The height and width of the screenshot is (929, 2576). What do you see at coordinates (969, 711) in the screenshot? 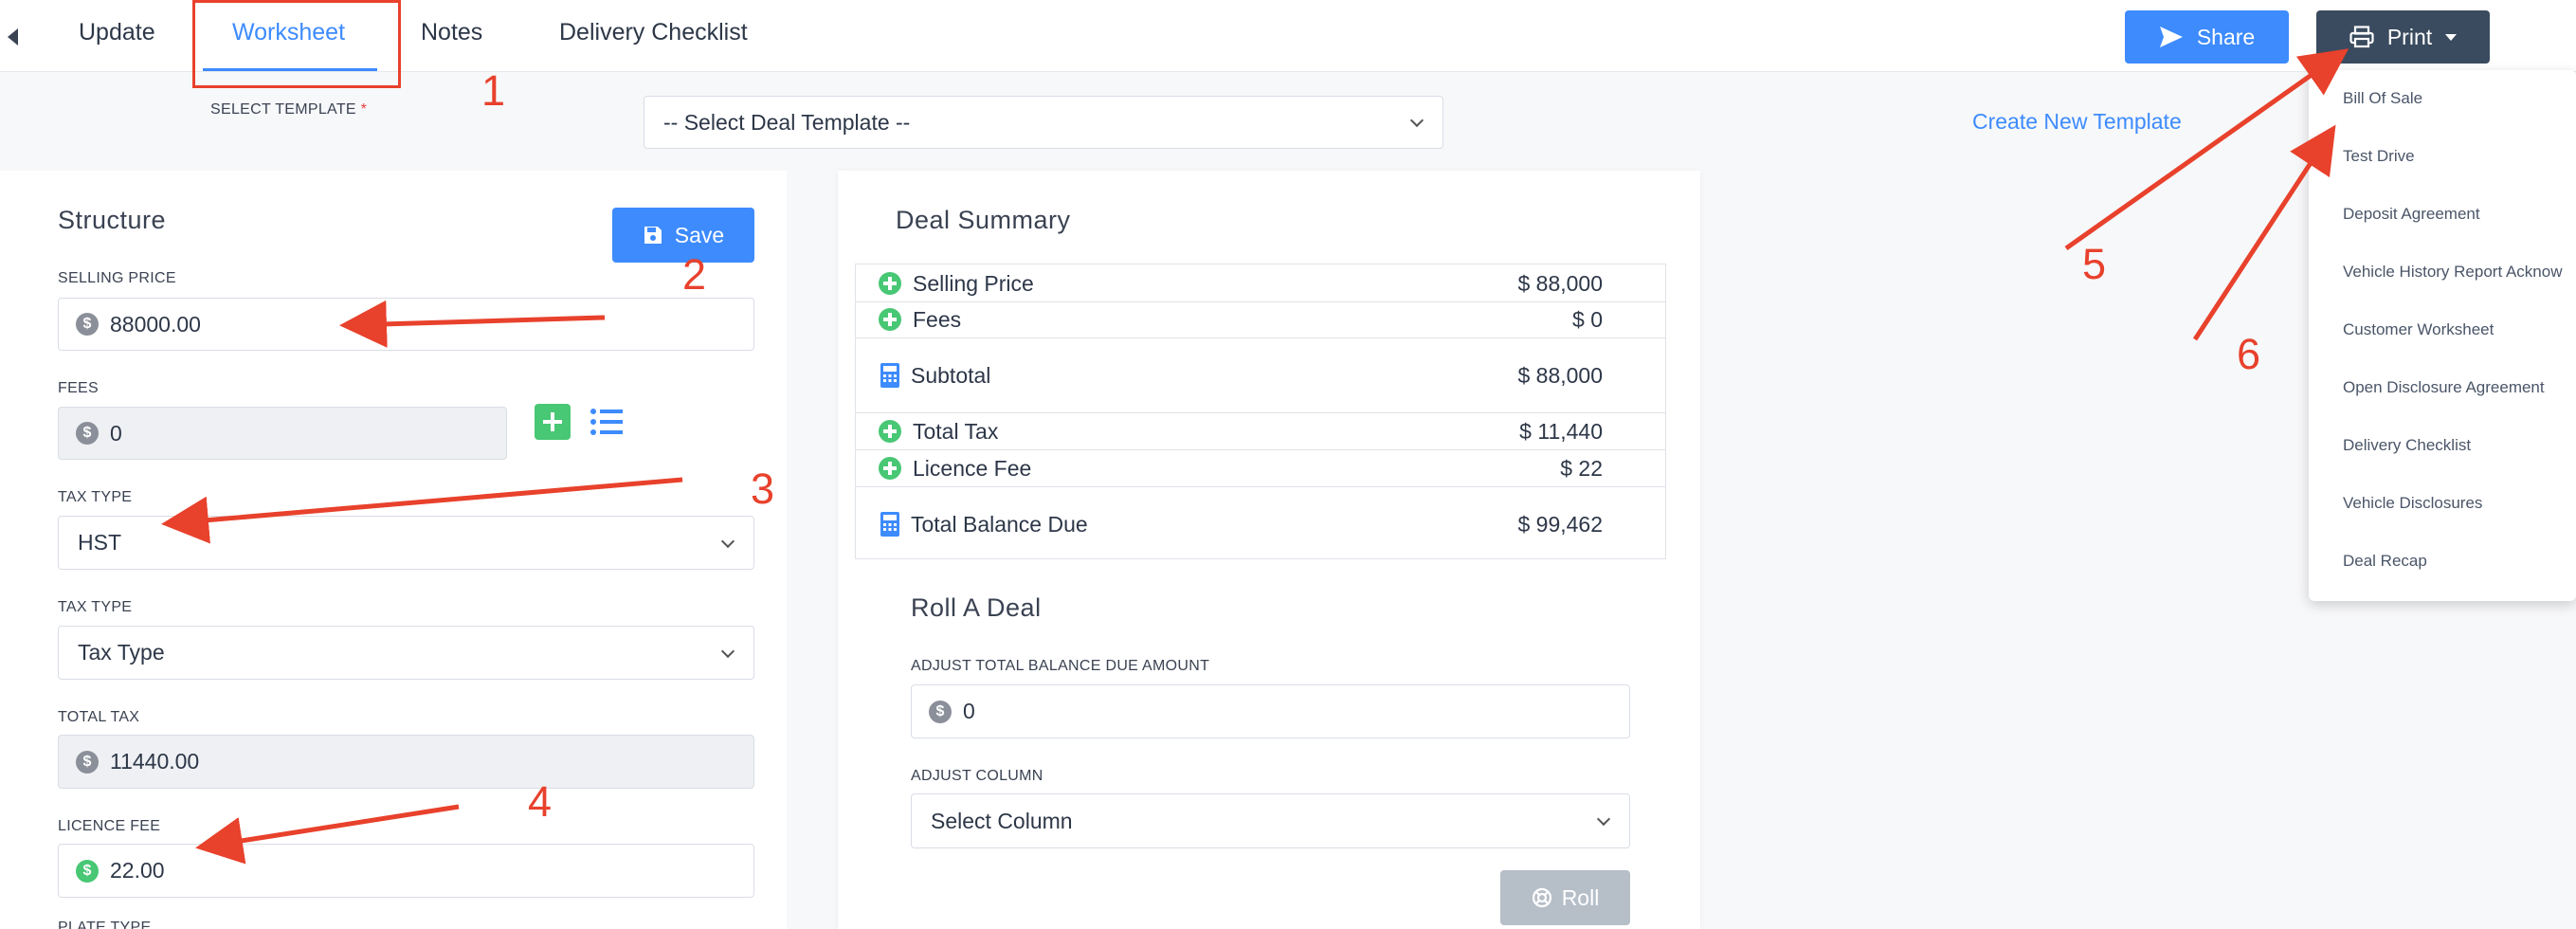
I see `adjust-balance-value: 0` at bounding box center [969, 711].